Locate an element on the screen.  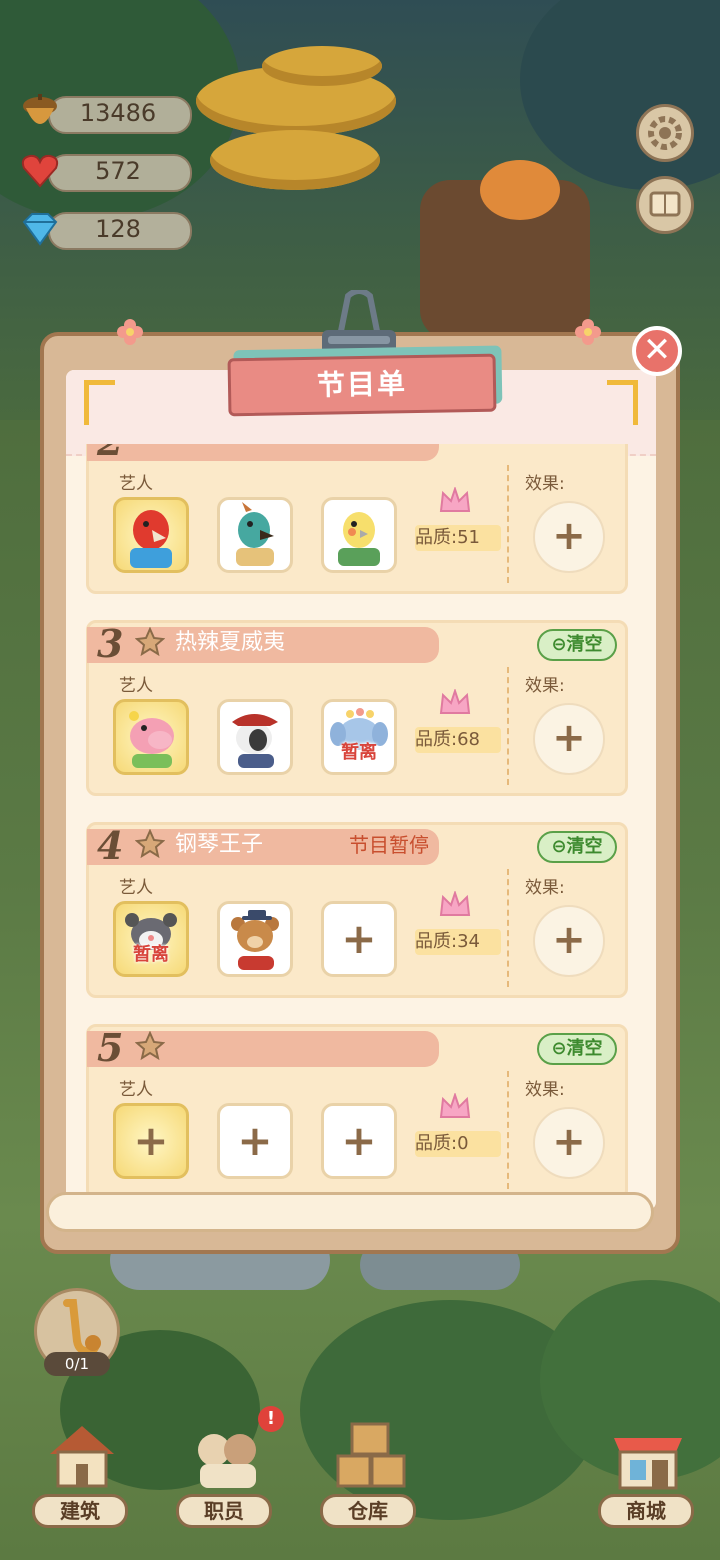
nav-staff: 职员 is located at coordinates (226, 1472).